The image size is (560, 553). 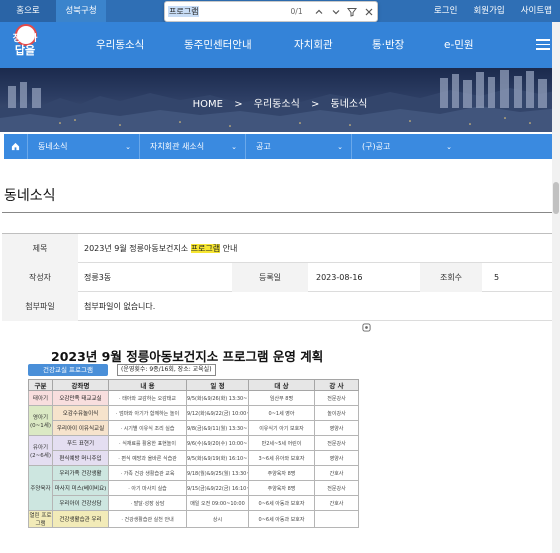 What do you see at coordinates (335, 12) in the screenshot?
I see `chevron-down-icon` at bounding box center [335, 12].